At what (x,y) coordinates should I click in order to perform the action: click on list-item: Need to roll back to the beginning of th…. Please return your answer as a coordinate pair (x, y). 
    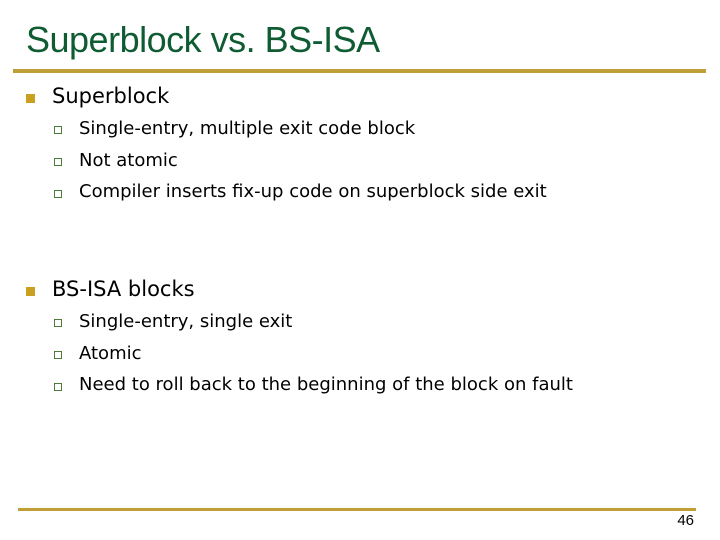
    Looking at the image, I should click on (326, 384).